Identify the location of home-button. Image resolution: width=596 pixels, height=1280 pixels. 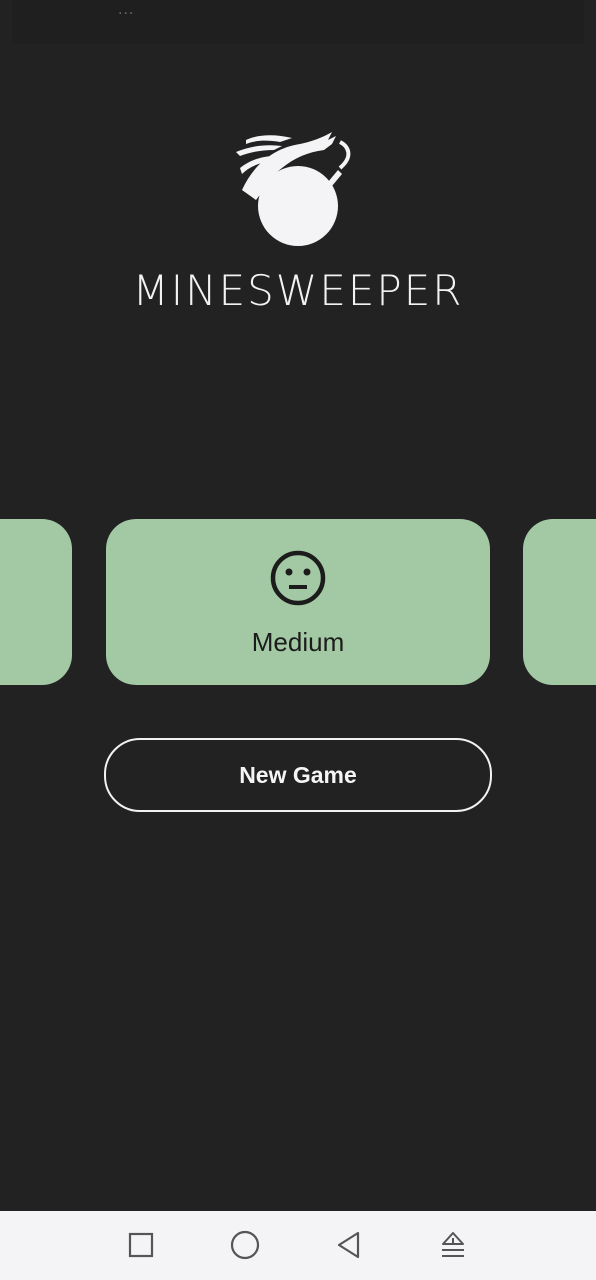
(245, 1245).